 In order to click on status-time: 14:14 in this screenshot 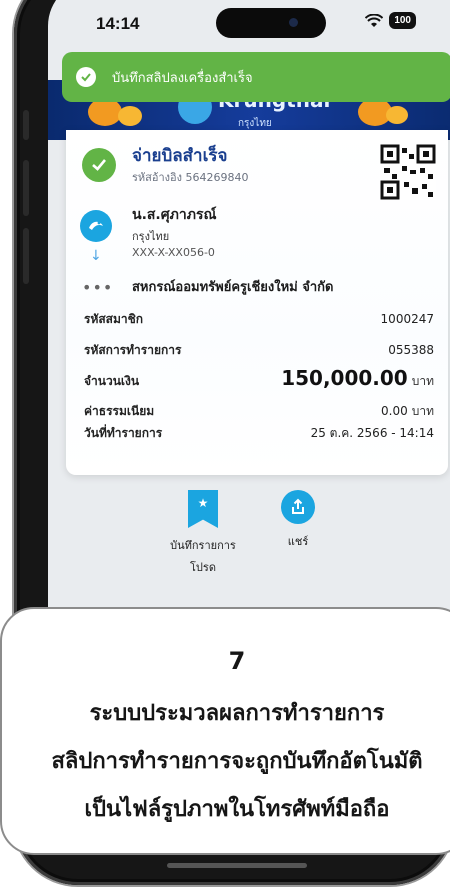, I will do `click(118, 23)`.